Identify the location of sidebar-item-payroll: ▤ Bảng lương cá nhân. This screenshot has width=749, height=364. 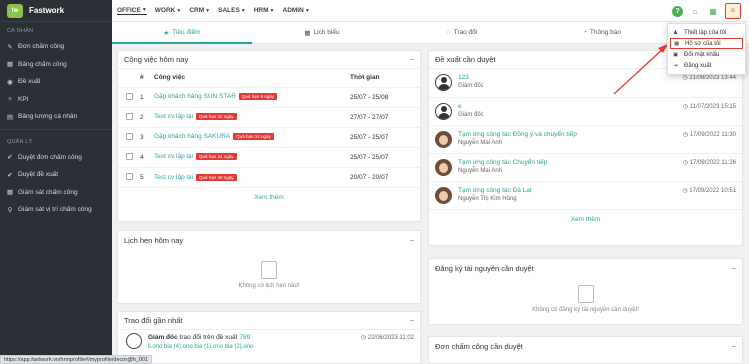
(56, 117).